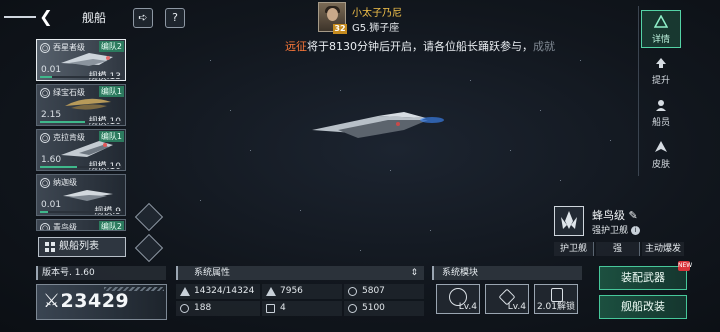 Image resolution: width=720 pixels, height=332 pixels. Describe the element at coordinates (46, 17) in the screenshot. I see `back-arrow-icon: ❮` at that location.